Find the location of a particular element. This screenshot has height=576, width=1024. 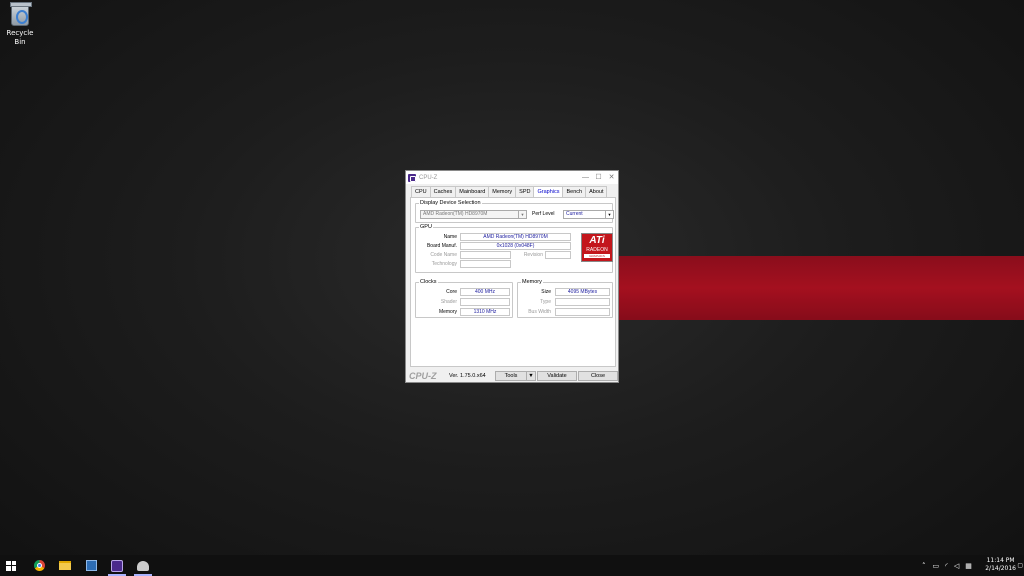

window-title: CPU-Z is located at coordinates (428, 177).